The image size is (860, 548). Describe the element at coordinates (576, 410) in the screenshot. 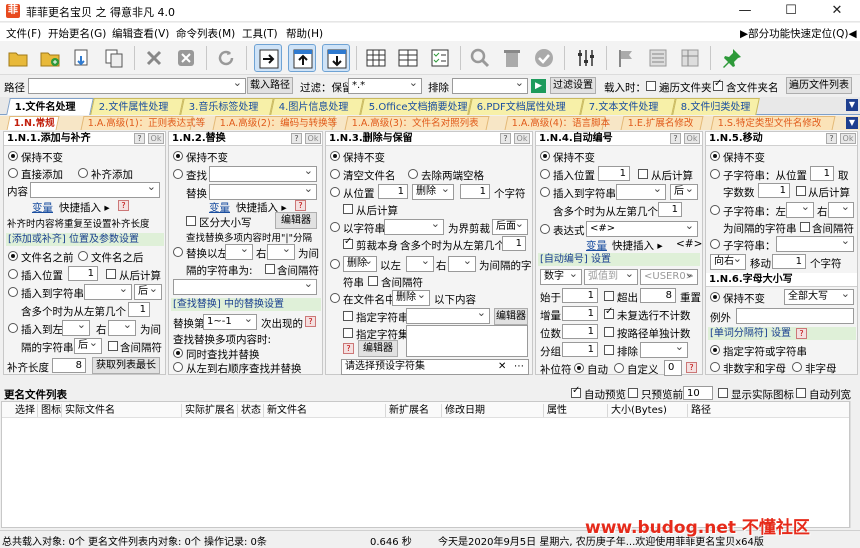

I see `col-attr: 属性` at that location.